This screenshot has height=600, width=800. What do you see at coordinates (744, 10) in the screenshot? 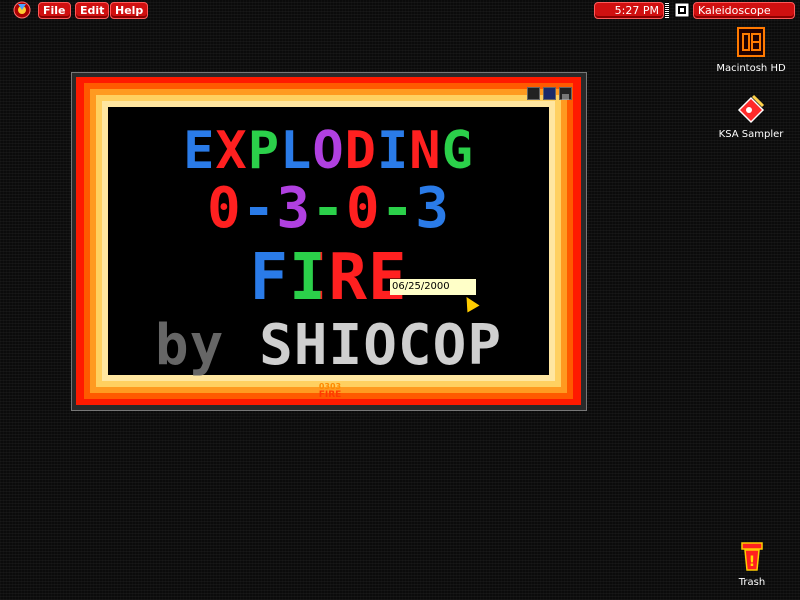
I see `active-application-menu: Kaleidoscope` at bounding box center [744, 10].